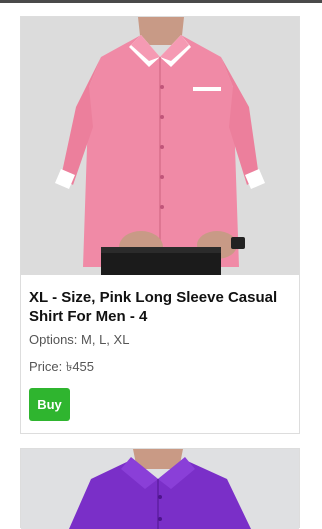 The height and width of the screenshot is (529, 322). Describe the element at coordinates (62, 366) in the screenshot. I see `product-price: Price: ৳455` at that location.